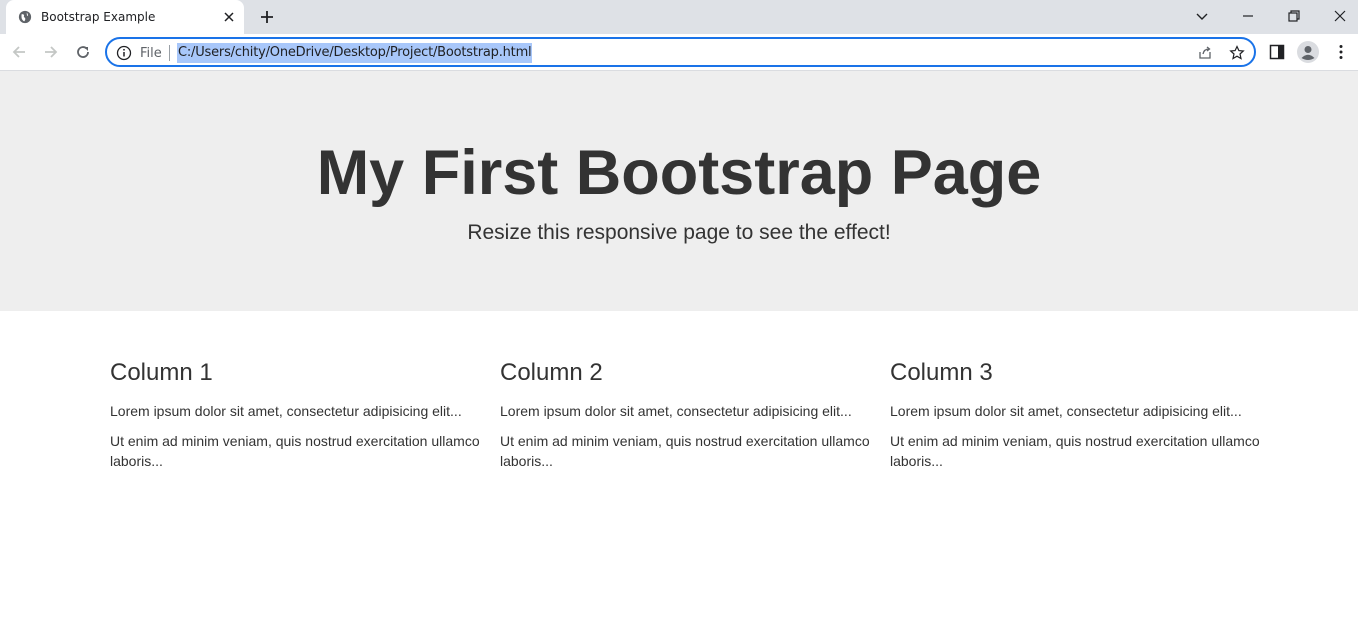  What do you see at coordinates (1294, 16) in the screenshot?
I see `restore-icon` at bounding box center [1294, 16].